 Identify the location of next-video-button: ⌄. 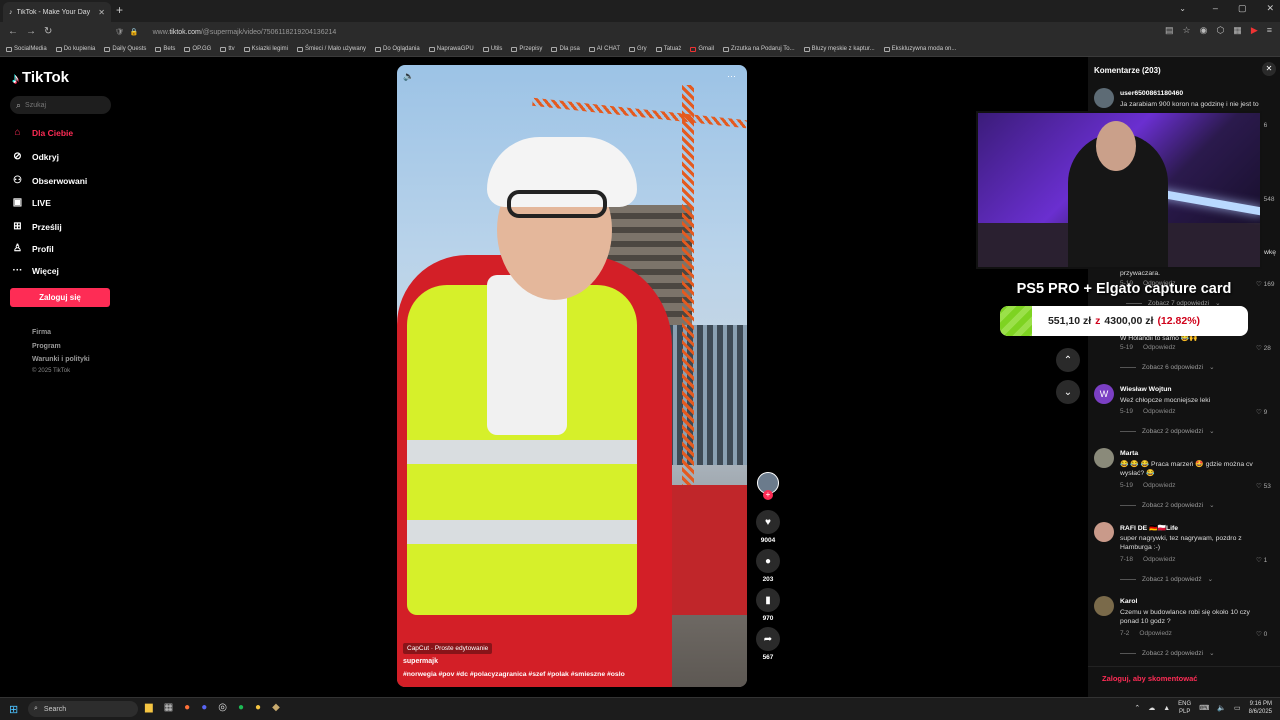
(1068, 392).